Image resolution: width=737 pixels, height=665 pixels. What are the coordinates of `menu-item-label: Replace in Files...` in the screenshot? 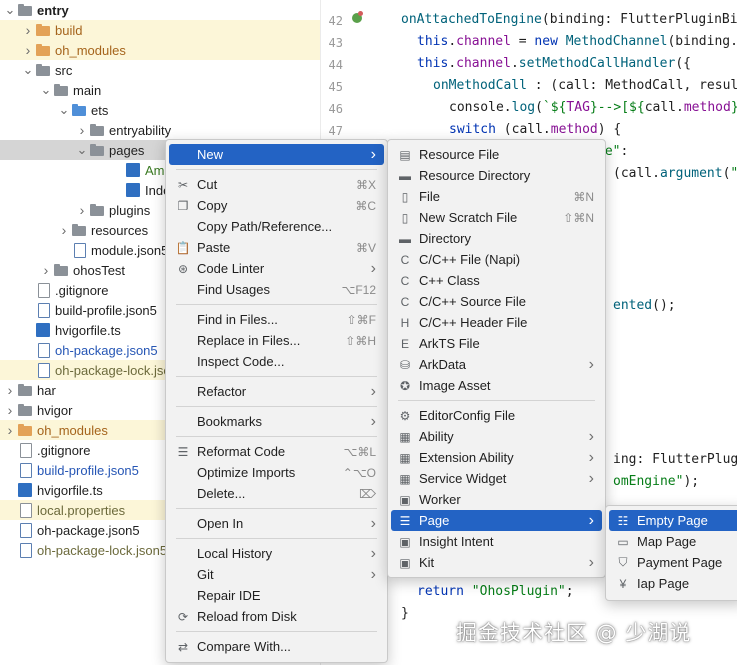 It's located at (249, 340).